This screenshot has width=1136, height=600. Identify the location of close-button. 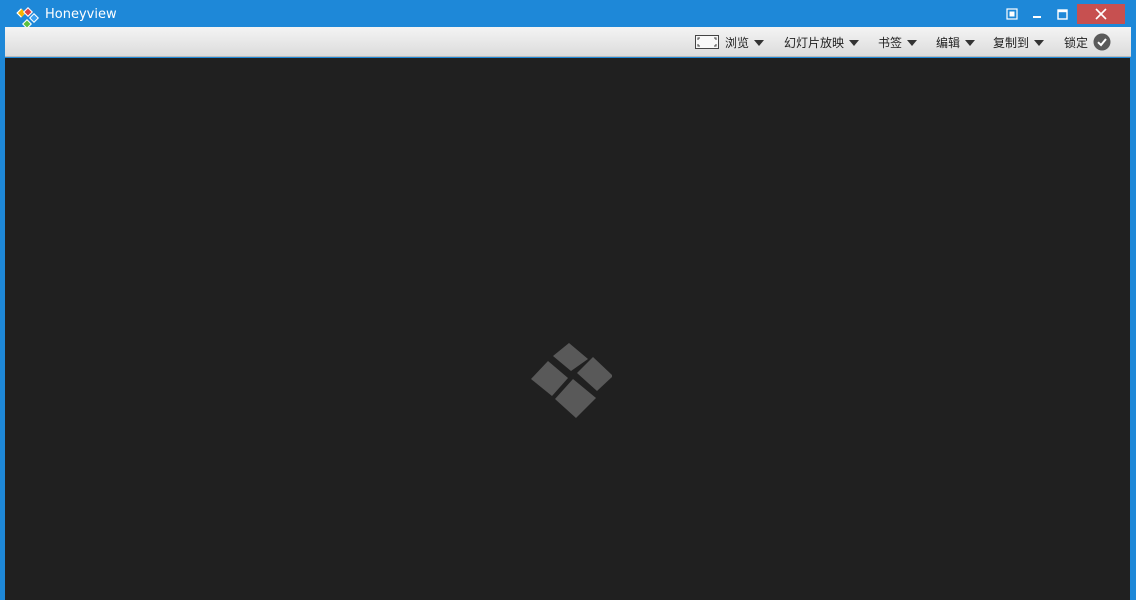
(1101, 14).